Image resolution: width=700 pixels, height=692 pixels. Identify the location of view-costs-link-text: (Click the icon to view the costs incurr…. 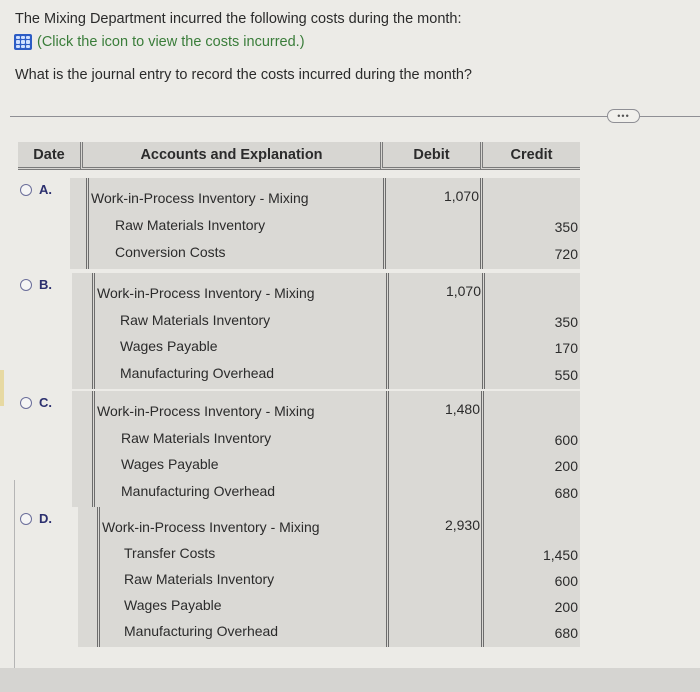
(171, 42).